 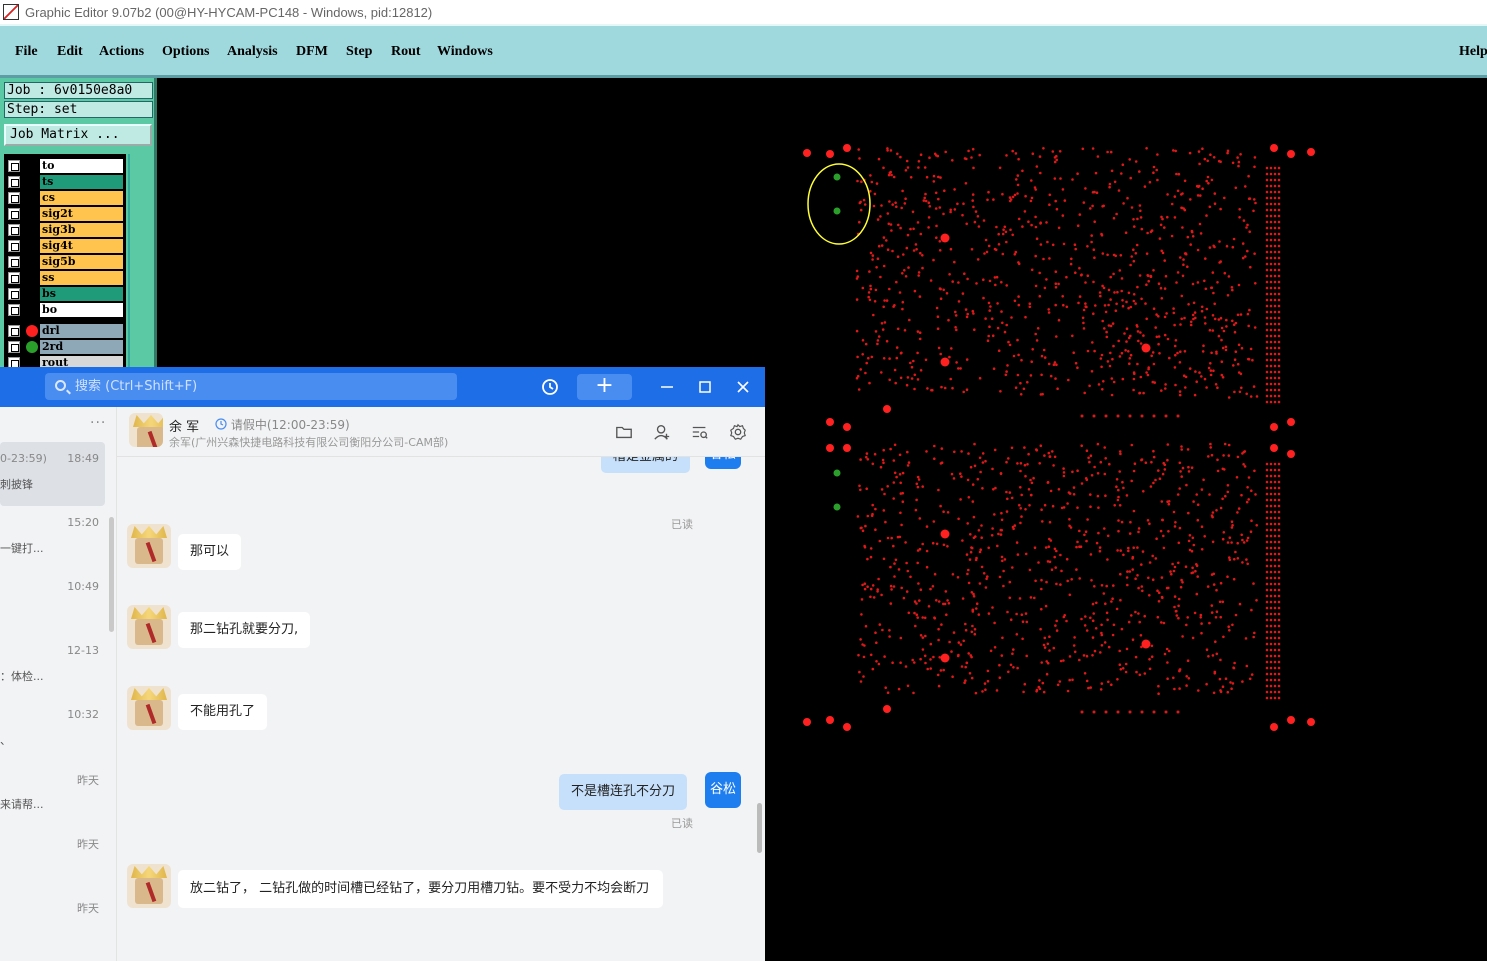 What do you see at coordinates (550, 389) in the screenshot?
I see `history-icon` at bounding box center [550, 389].